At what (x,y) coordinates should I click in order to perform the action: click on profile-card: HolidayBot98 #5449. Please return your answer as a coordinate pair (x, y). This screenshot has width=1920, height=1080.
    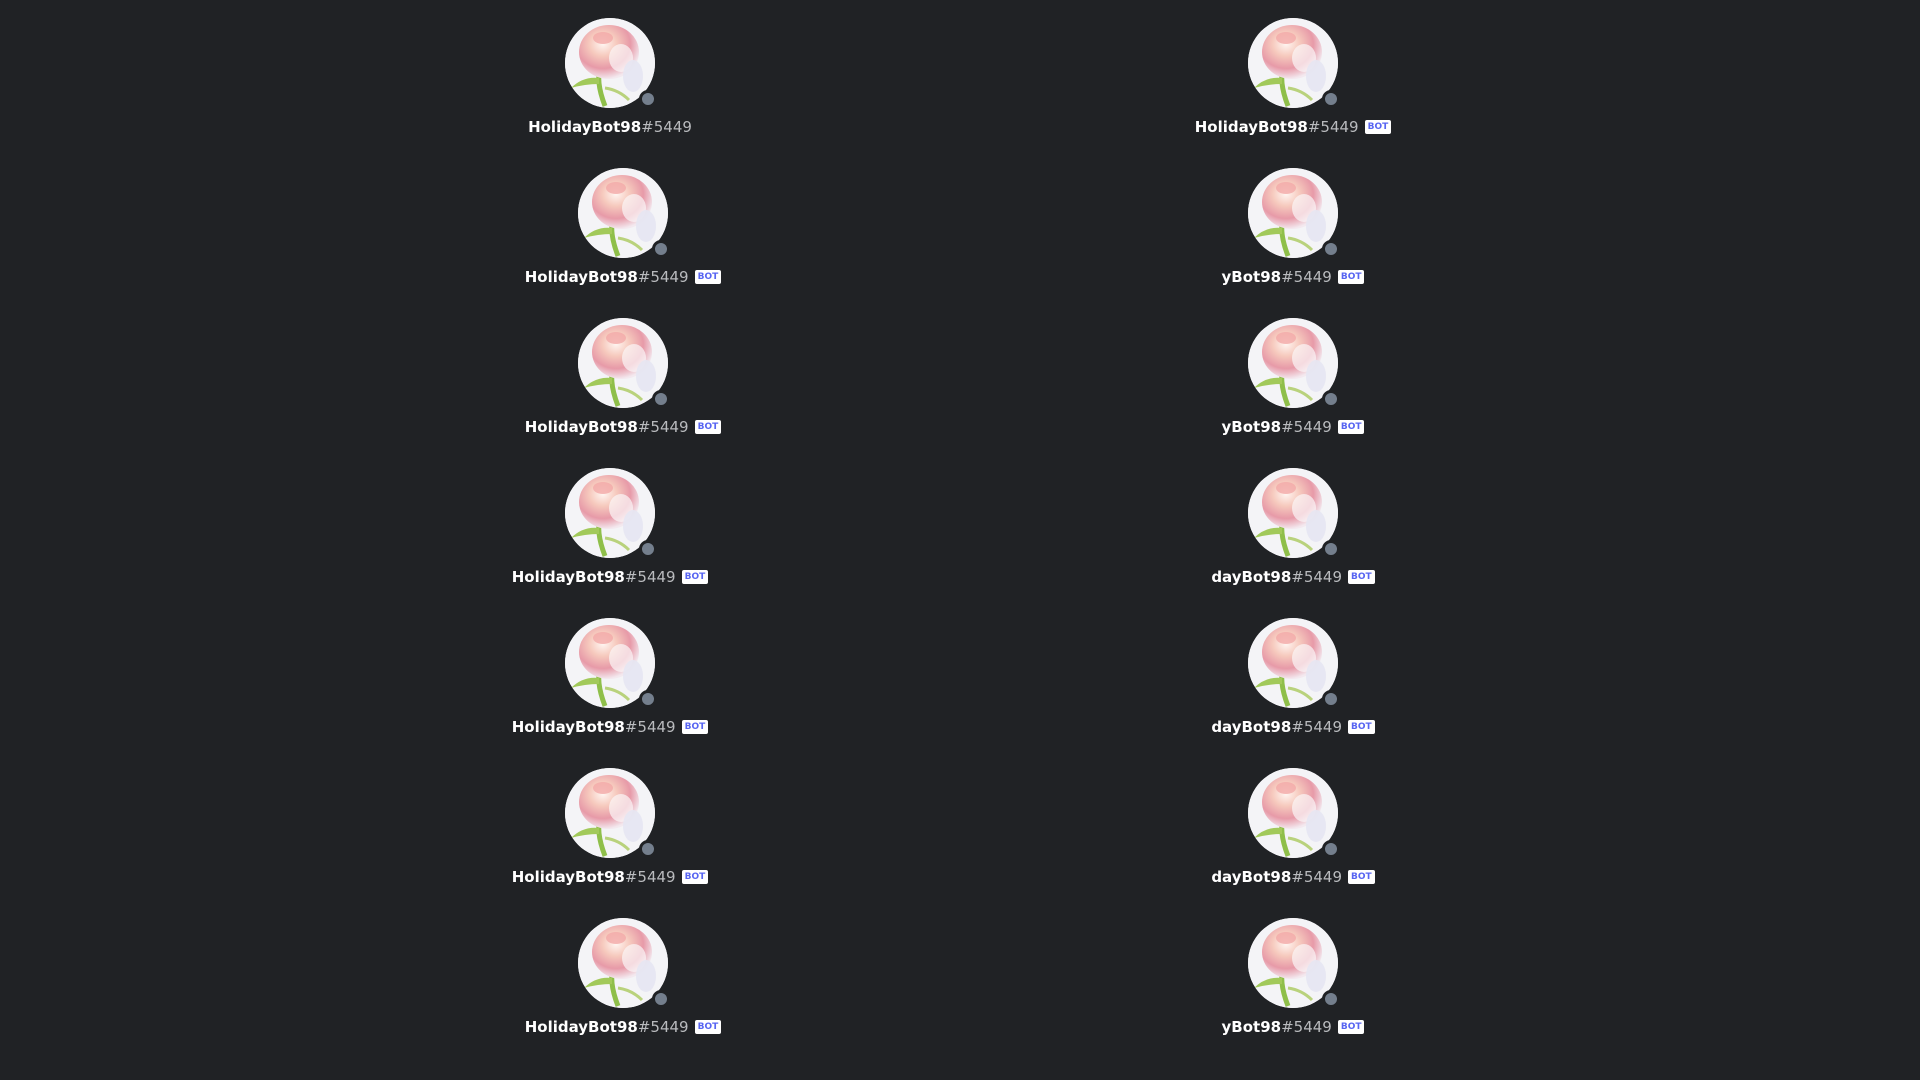
    Looking at the image, I should click on (610, 78).